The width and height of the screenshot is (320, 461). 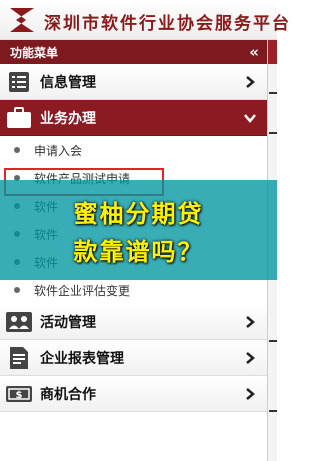 I want to click on menu-item-label: 信息管理, so click(x=68, y=82).